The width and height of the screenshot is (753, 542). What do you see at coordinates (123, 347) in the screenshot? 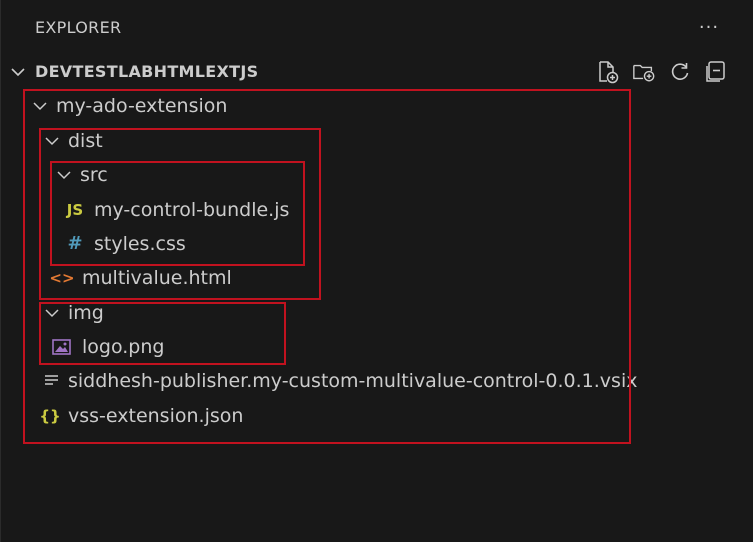
I see `file-label: logo.png` at bounding box center [123, 347].